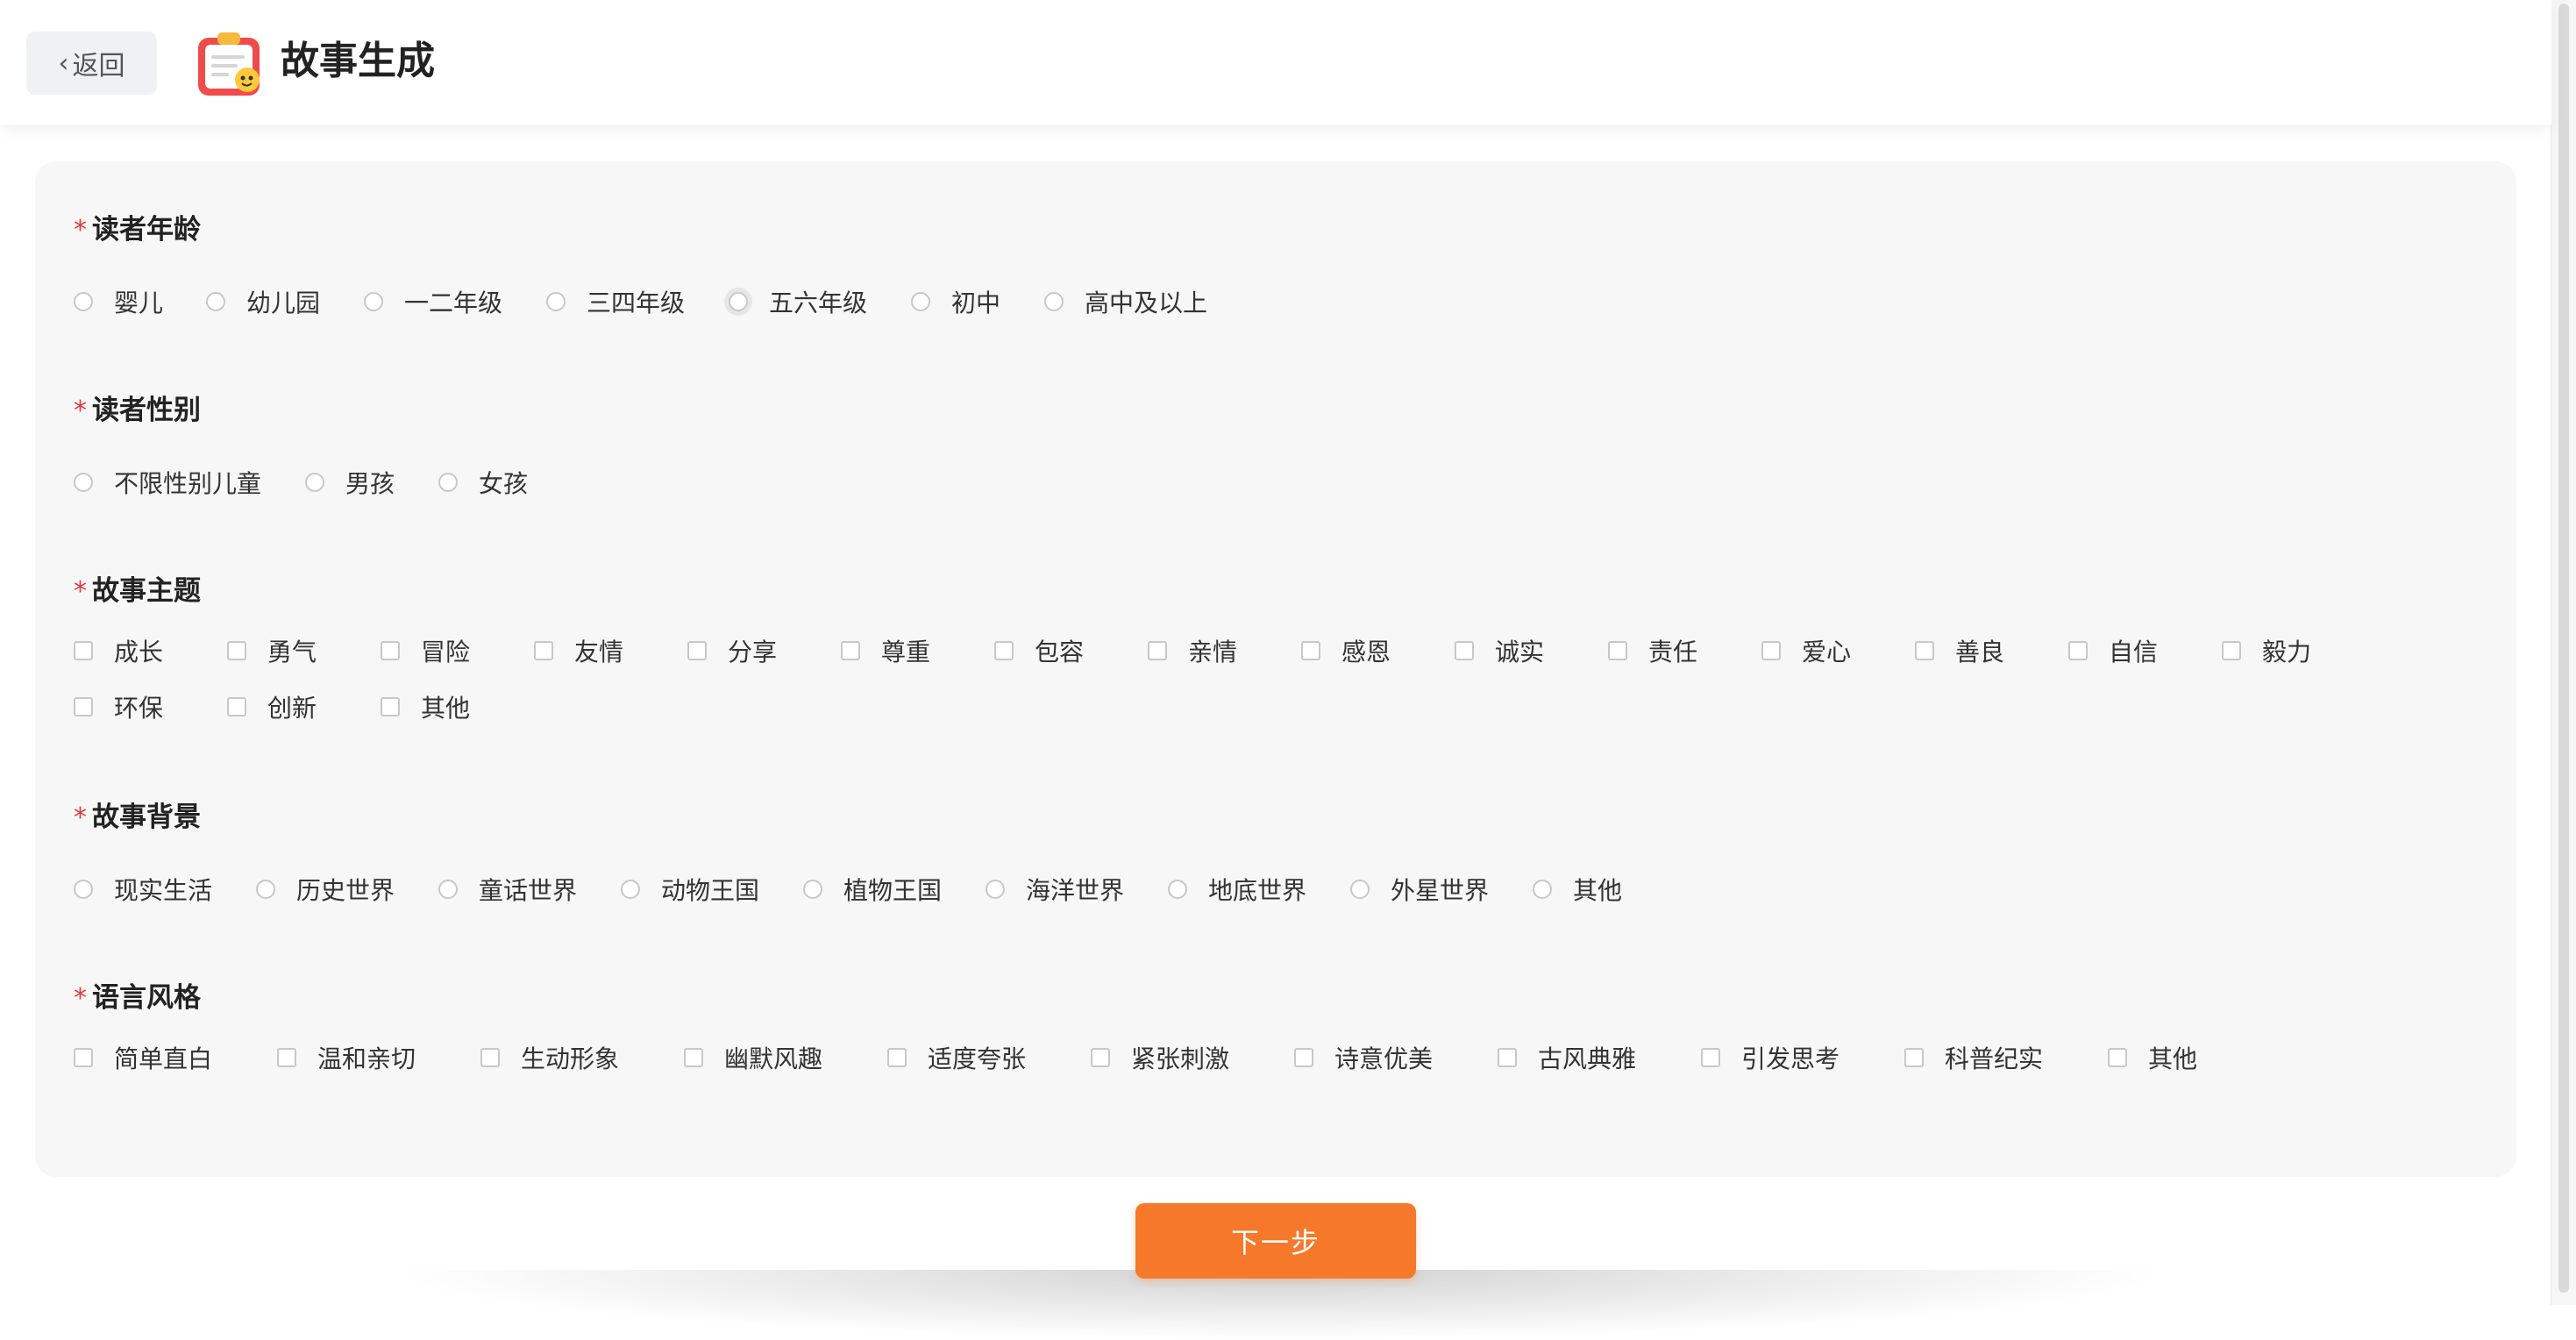  What do you see at coordinates (872, 889) in the screenshot?
I see `radio-option: 植物王国` at bounding box center [872, 889].